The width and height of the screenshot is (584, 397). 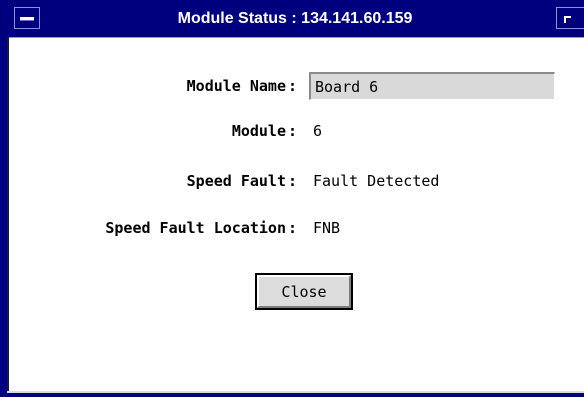 I want to click on close-button: Close, so click(x=304, y=291).